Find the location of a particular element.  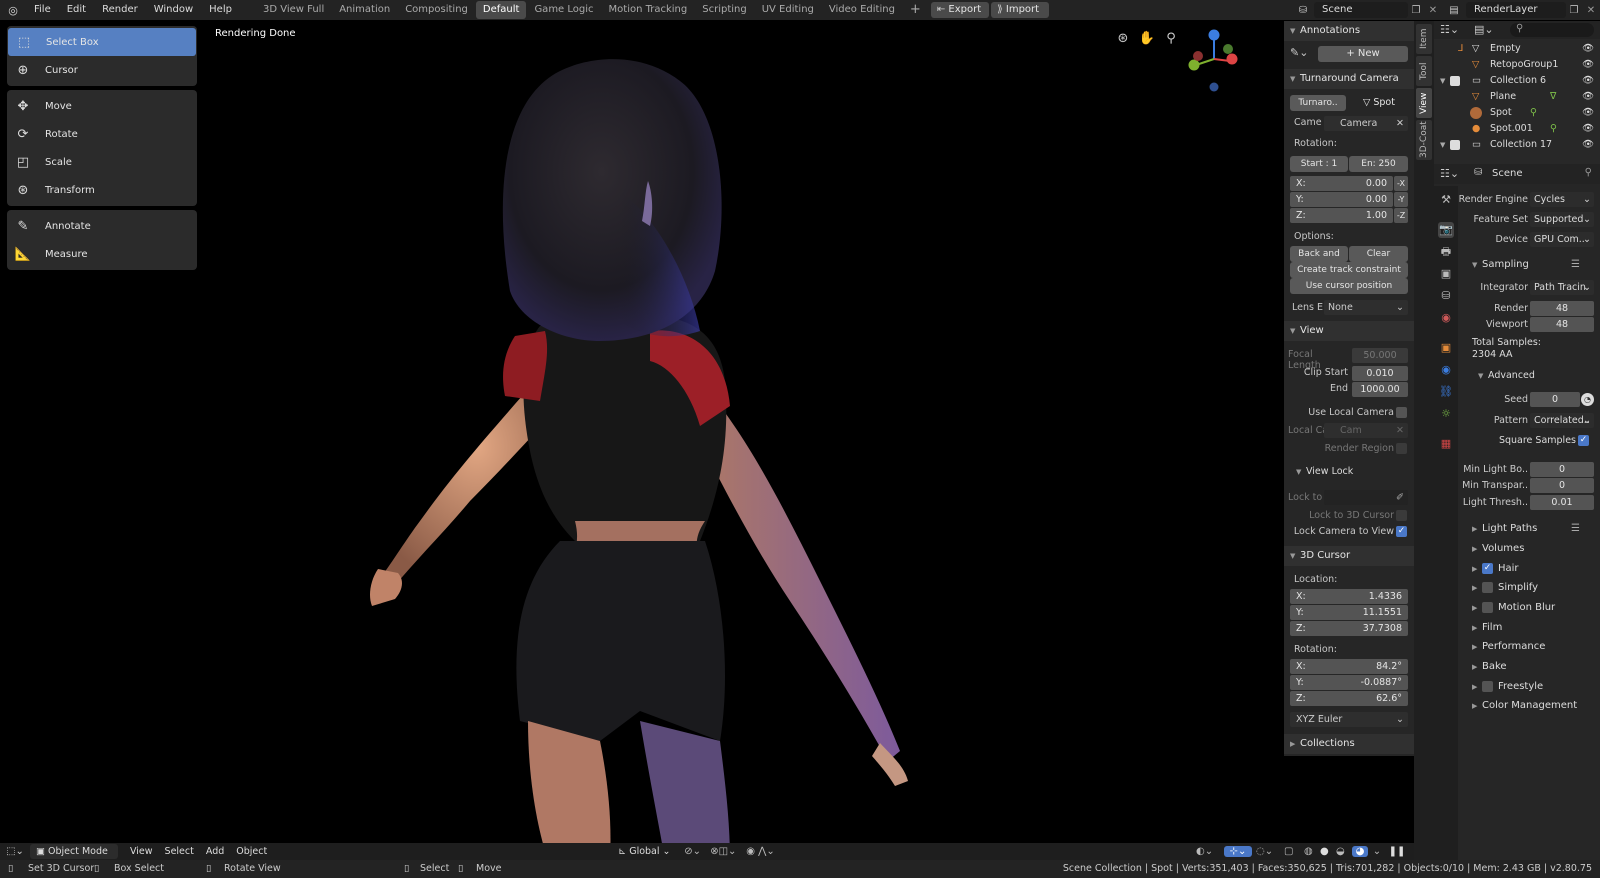

view-header: ▼ View is located at coordinates (1349, 331).